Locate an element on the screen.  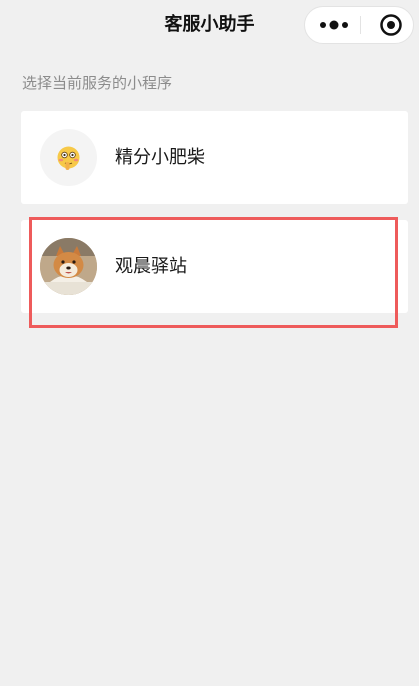
miniprogram-name: 观晨驿站 is located at coordinates (151, 266).